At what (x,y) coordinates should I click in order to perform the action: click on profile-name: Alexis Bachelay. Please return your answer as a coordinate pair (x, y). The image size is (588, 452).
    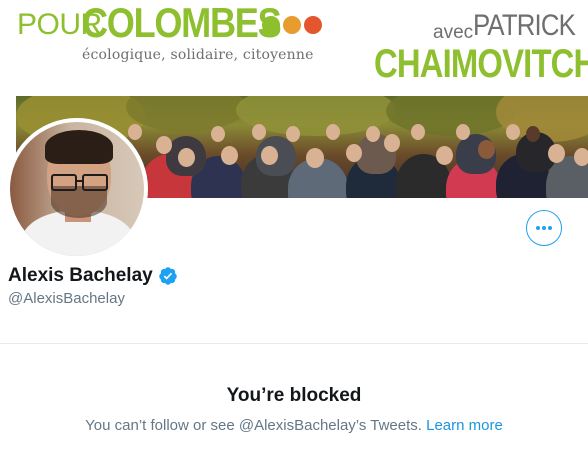
    Looking at the image, I should click on (80, 275).